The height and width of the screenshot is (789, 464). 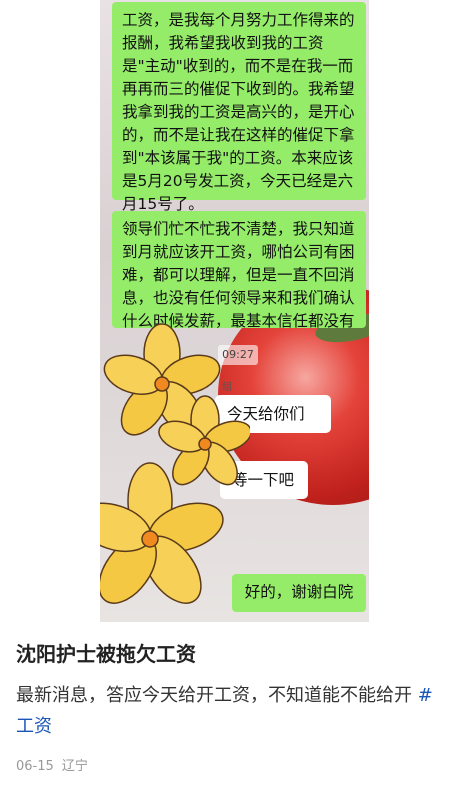 I want to click on post-date: 06-15, so click(x=35, y=766).